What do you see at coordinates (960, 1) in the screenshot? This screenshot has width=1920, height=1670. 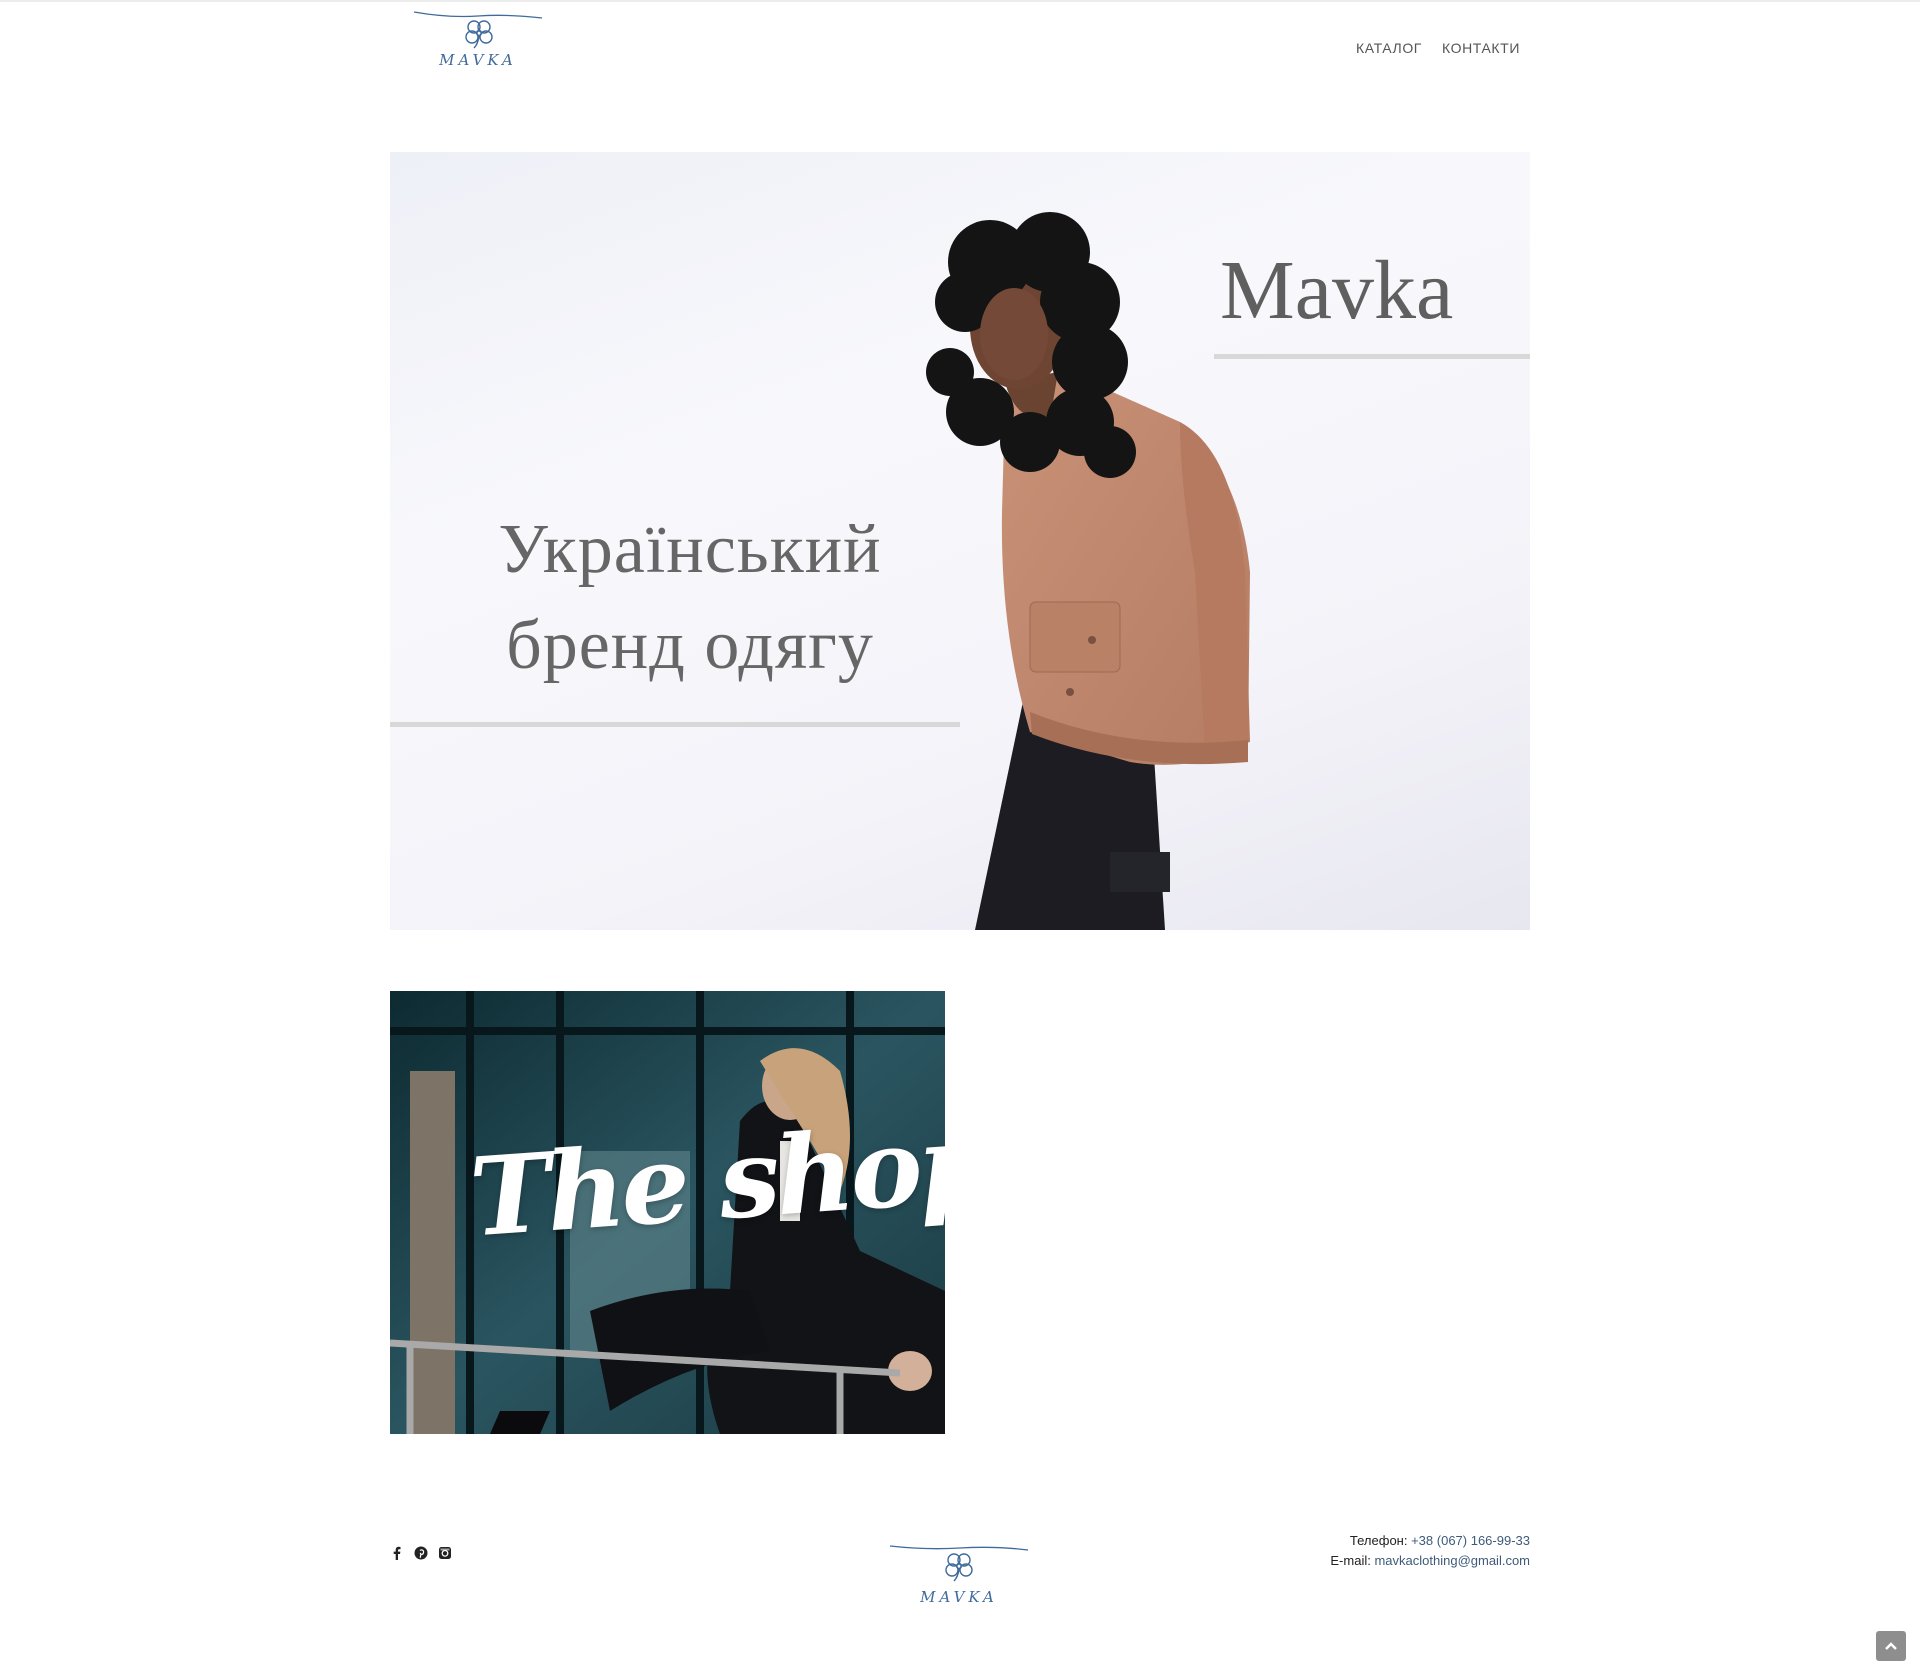 I see `top-border` at bounding box center [960, 1].